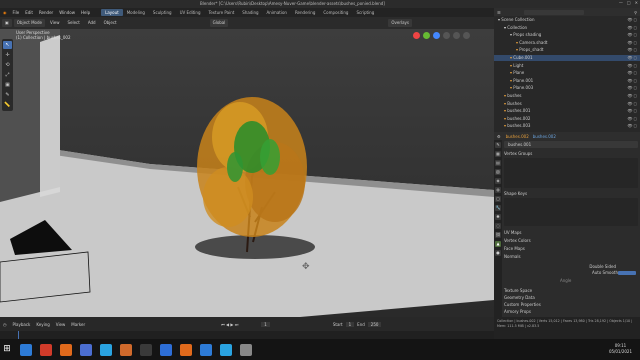 The height and width of the screenshot is (360, 640). What do you see at coordinates (567, 28) in the screenshot?
I see `outliner-row: ▾ Collection 👁 ◻` at bounding box center [567, 28].